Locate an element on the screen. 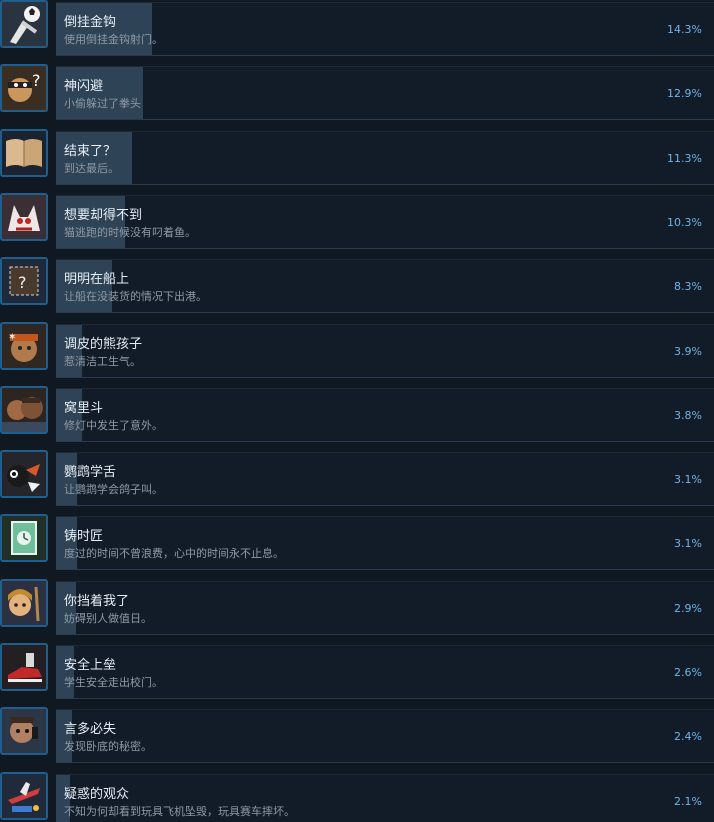  achievement-row: ? 明明在船上让船在没装货的情况下出港。 8.3% is located at coordinates (357, 286).